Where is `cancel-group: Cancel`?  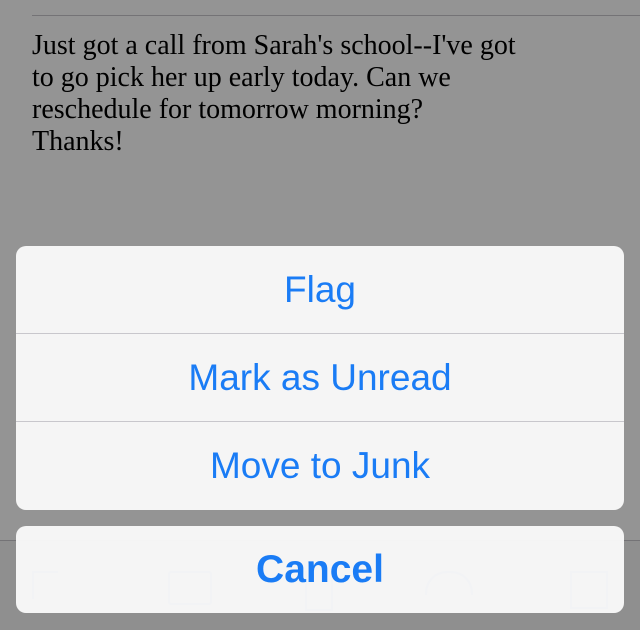 cancel-group: Cancel is located at coordinates (320, 569).